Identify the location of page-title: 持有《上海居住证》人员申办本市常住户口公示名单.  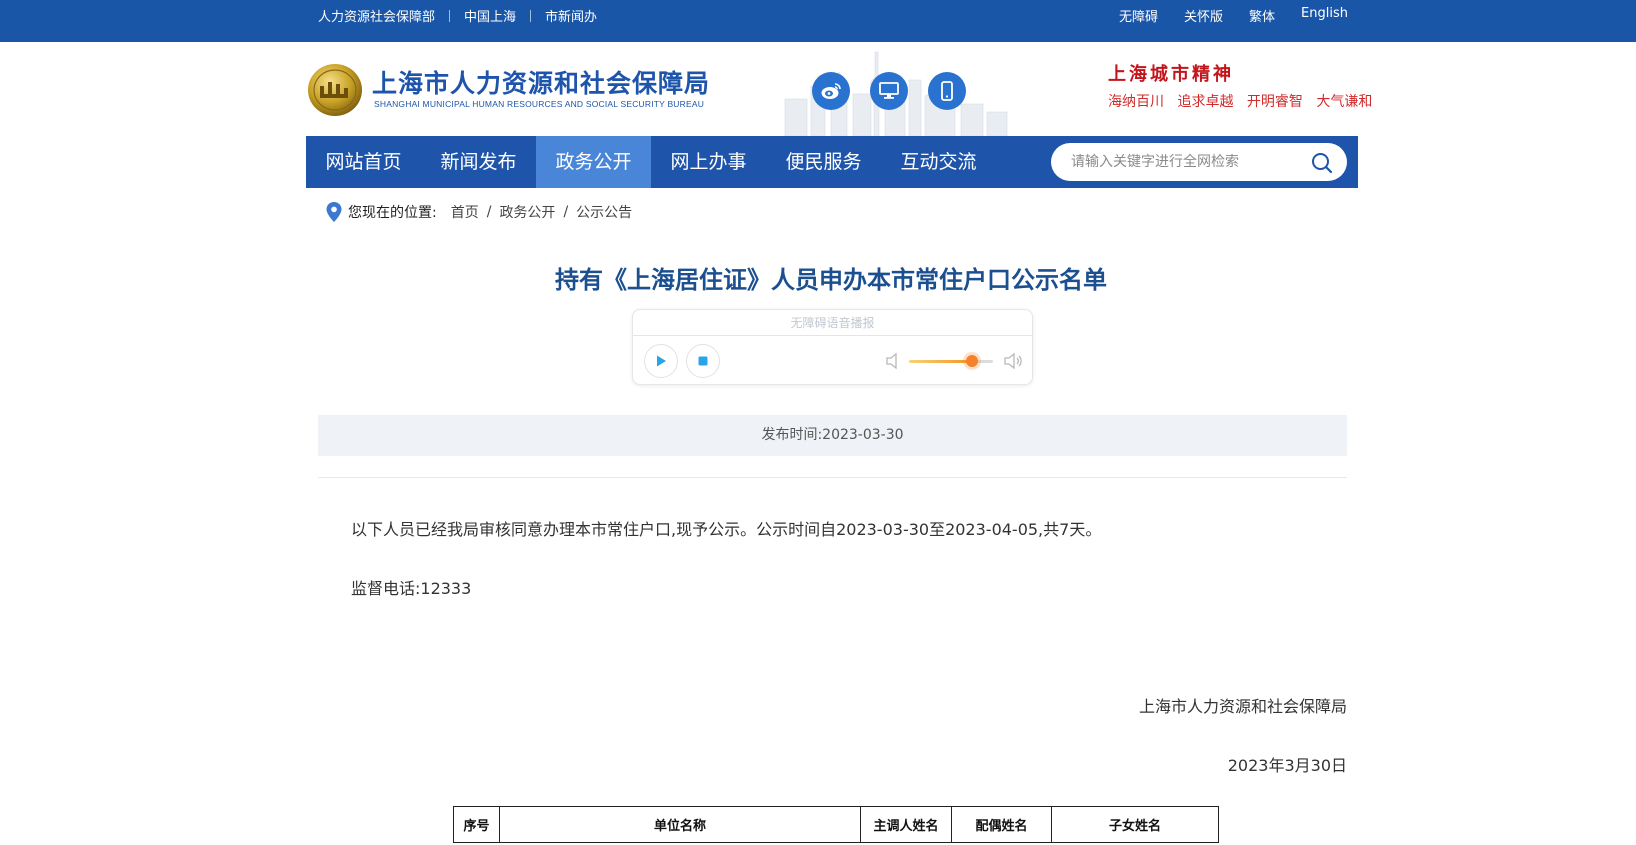
(831, 280).